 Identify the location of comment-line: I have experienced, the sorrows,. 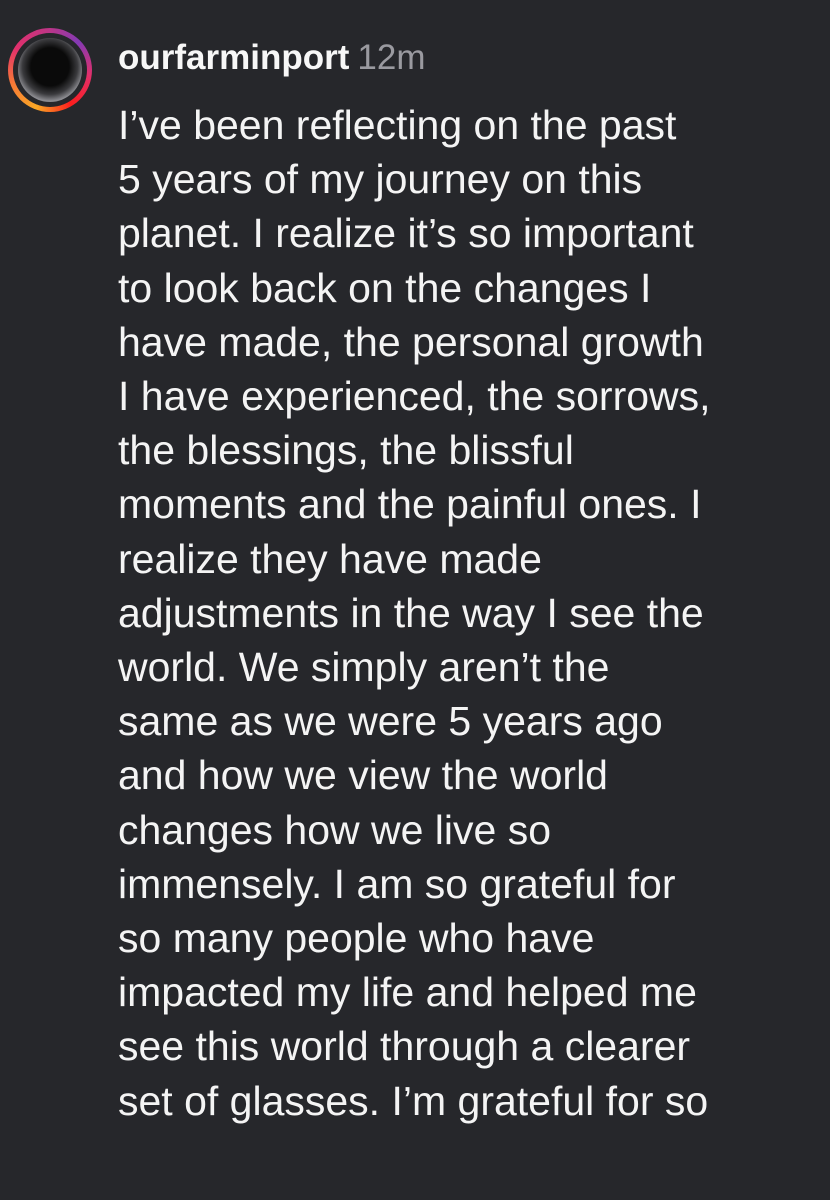
(414, 396).